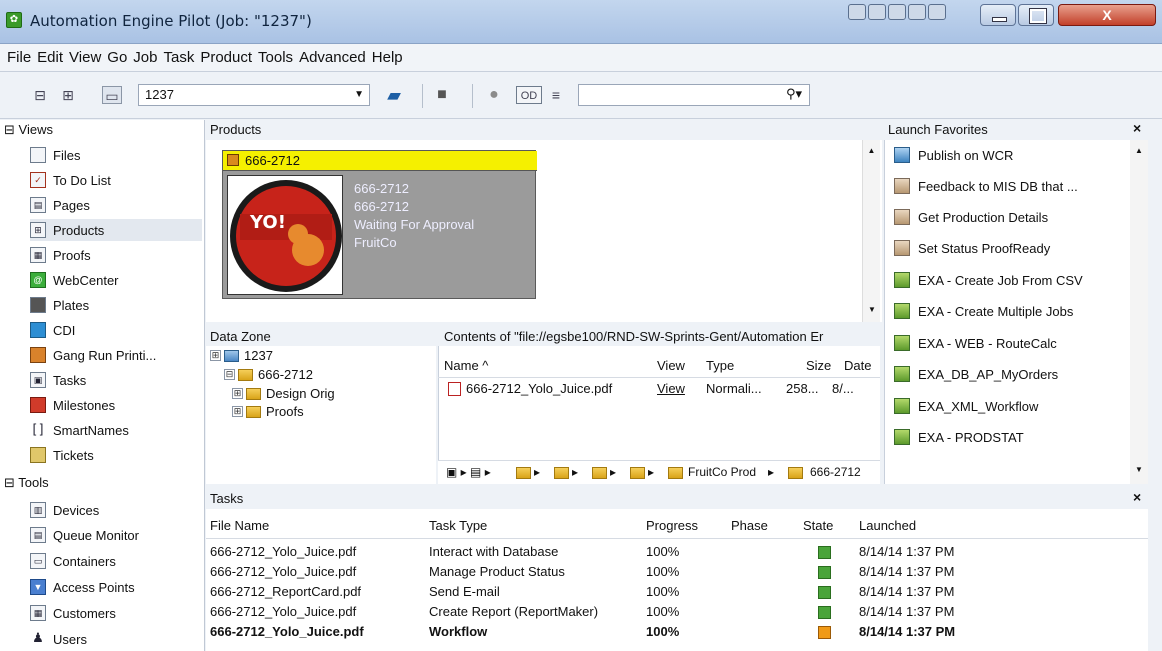  Describe the element at coordinates (458, 525) in the screenshot. I see `col-task-type: Task Type` at that location.